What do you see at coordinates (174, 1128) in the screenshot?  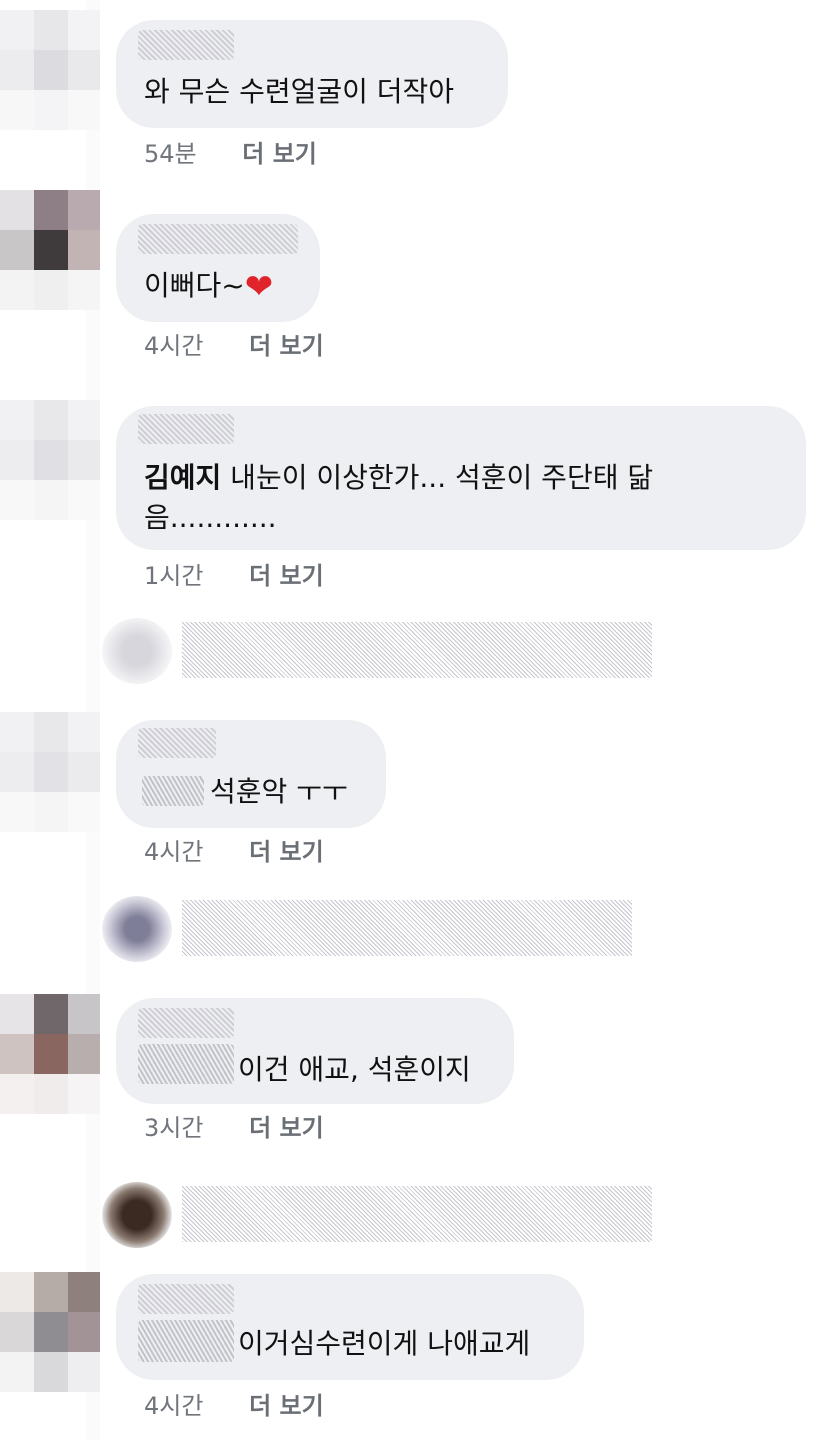 I see `comment-time: 3시간` at bounding box center [174, 1128].